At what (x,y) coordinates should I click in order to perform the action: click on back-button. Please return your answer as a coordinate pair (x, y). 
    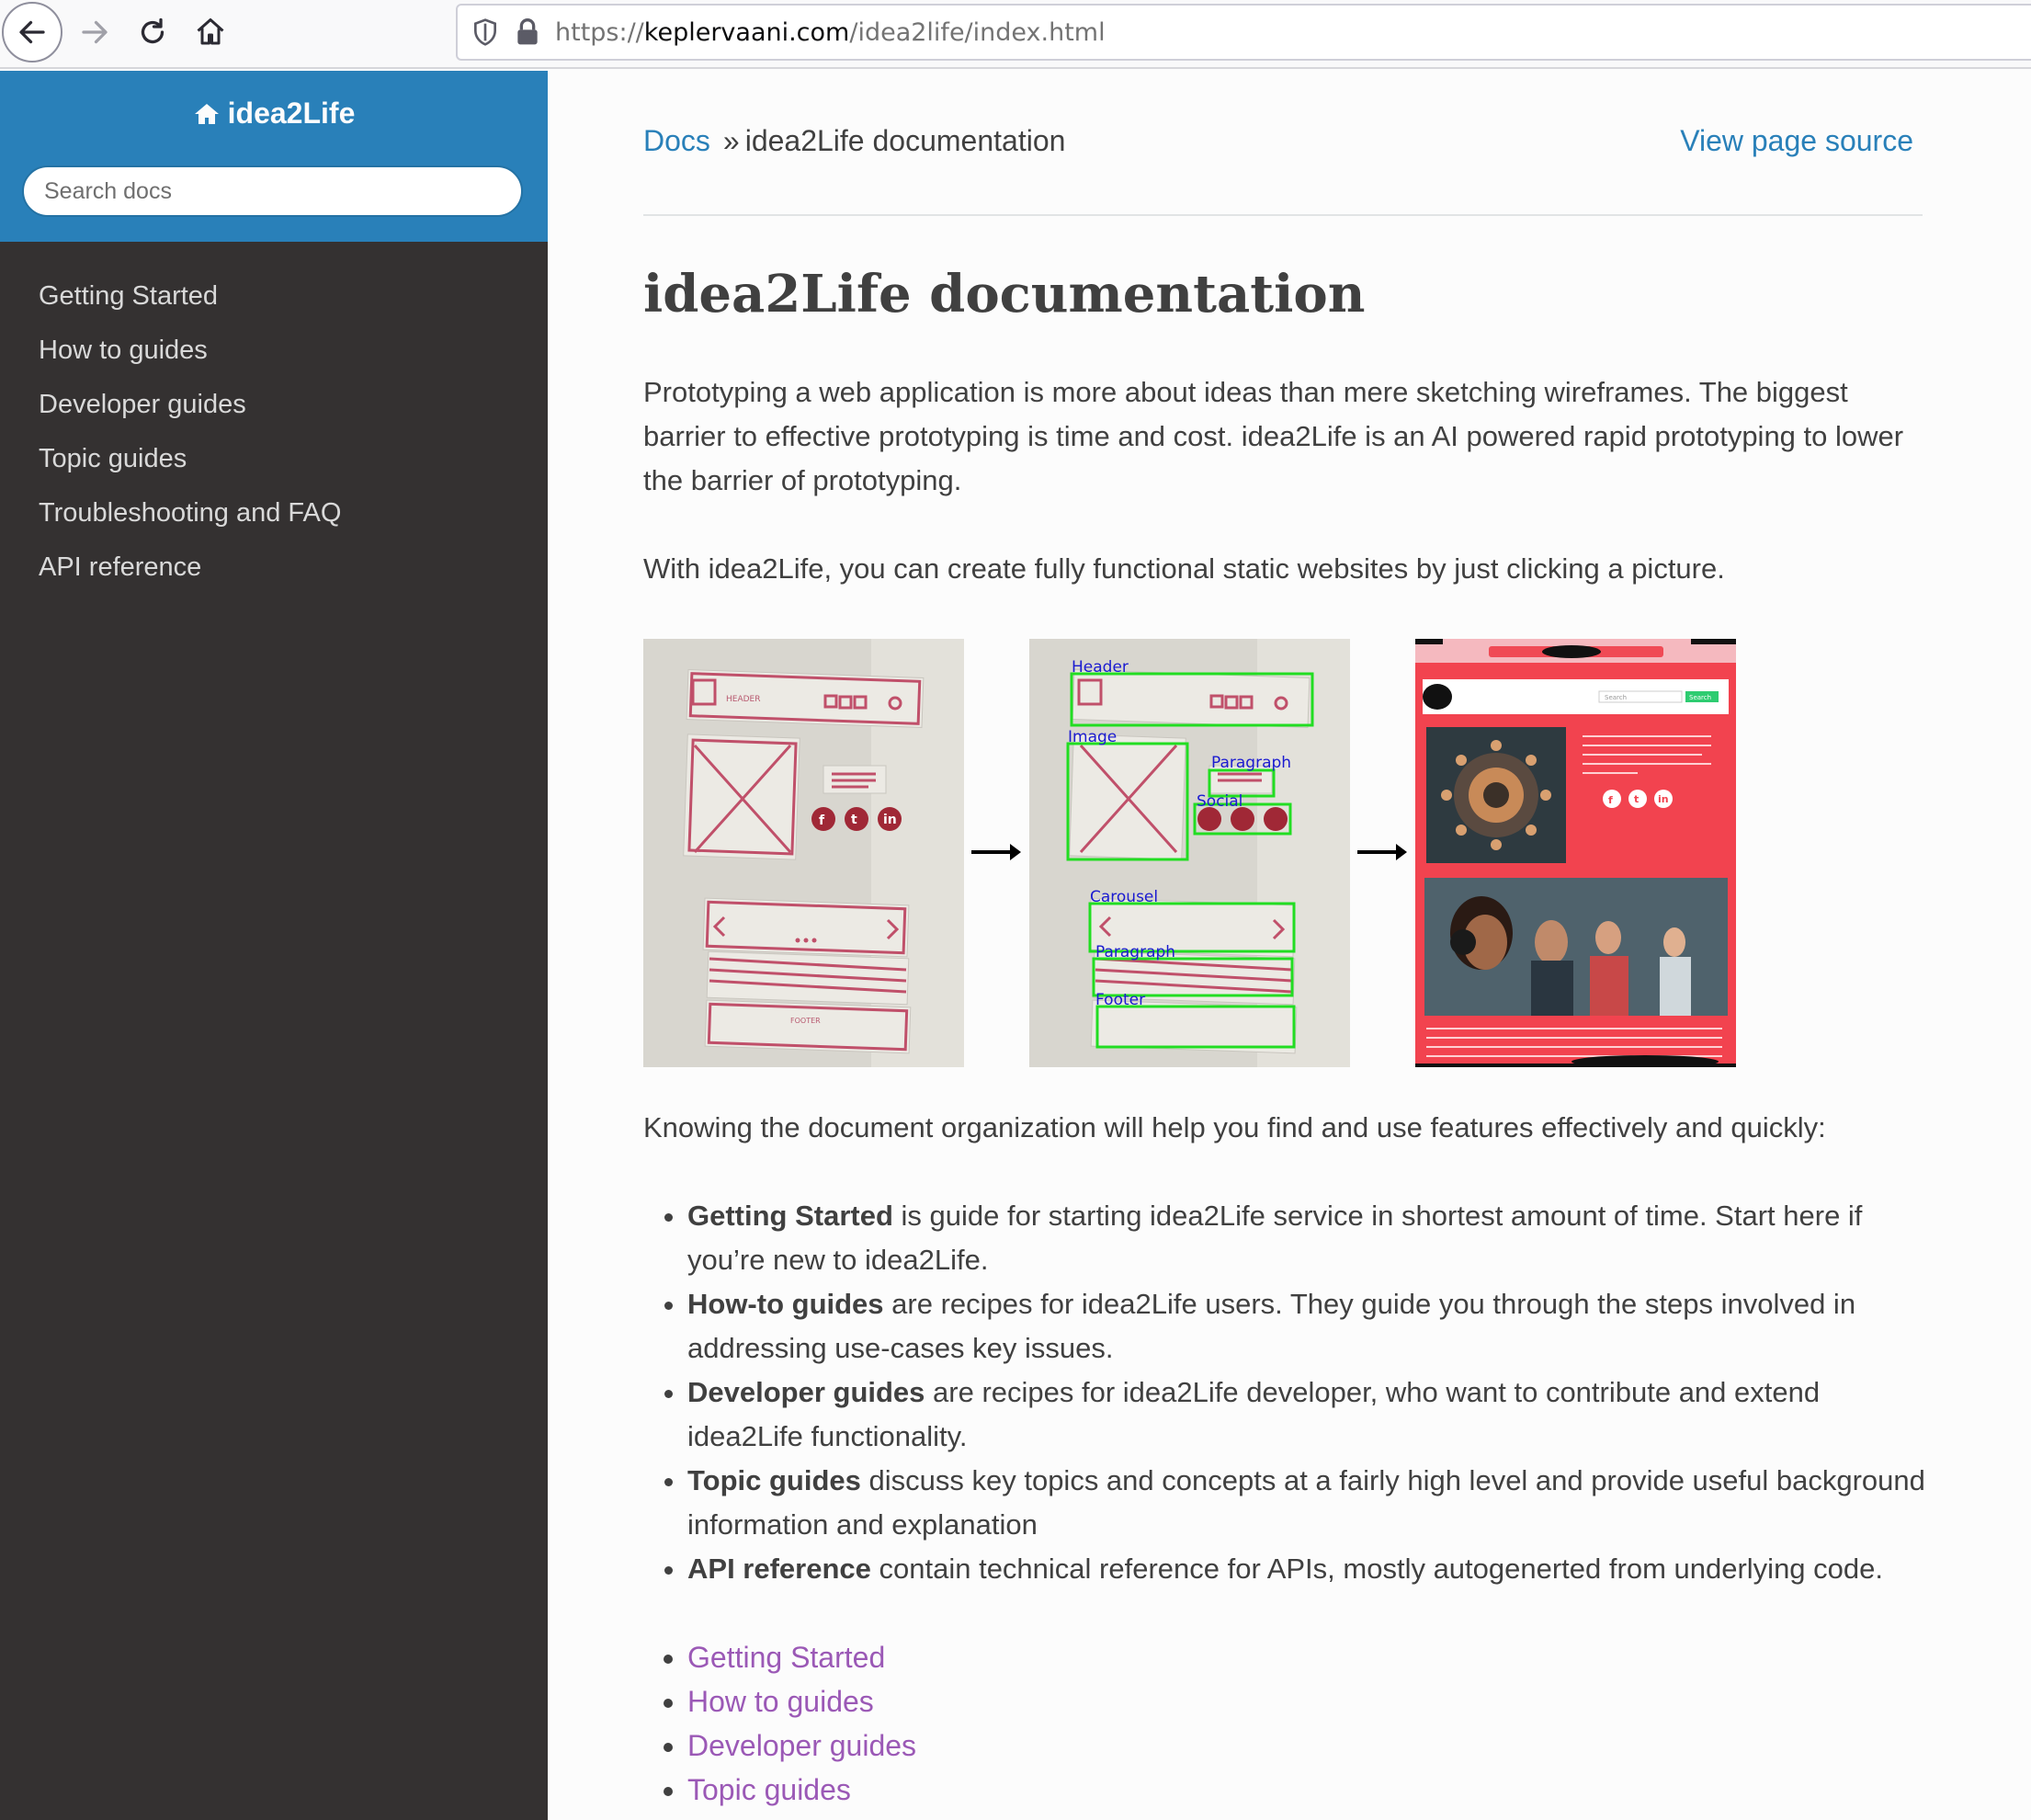
    Looking at the image, I should click on (32, 32).